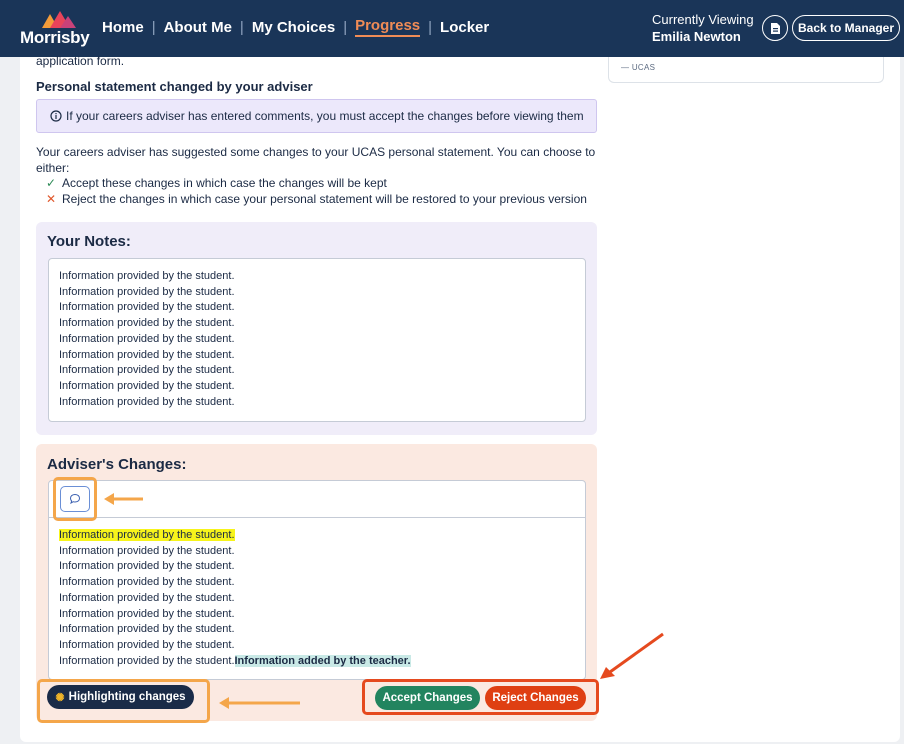  Describe the element at coordinates (56, 116) in the screenshot. I see `info-icon` at that location.